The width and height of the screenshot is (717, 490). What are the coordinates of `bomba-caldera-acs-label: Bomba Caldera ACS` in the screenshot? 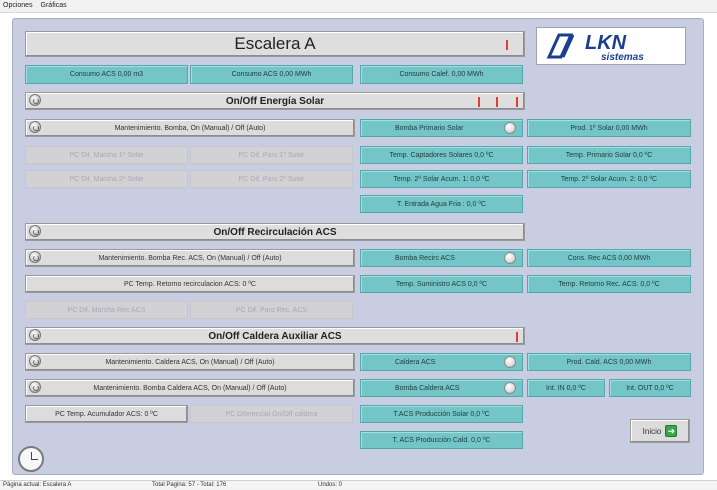 It's located at (427, 388).